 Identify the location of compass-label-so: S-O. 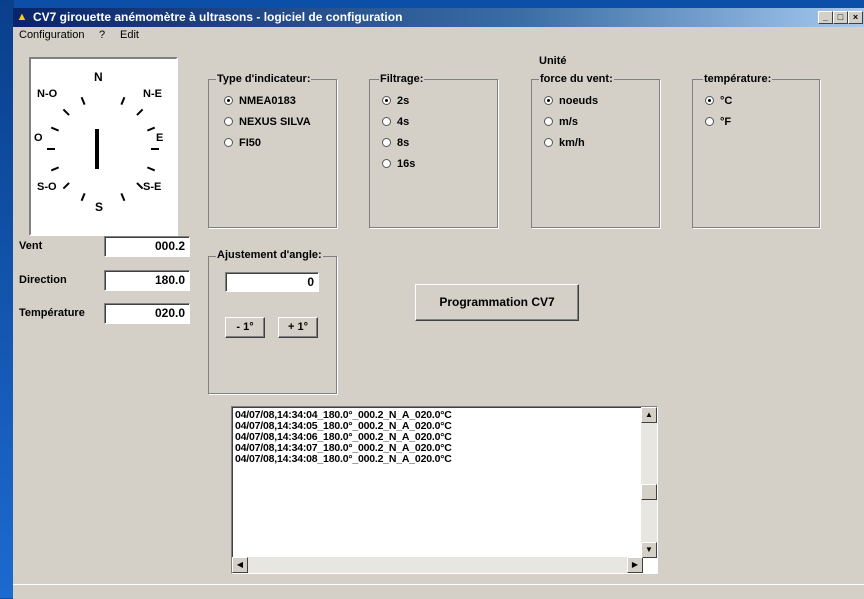
(47, 187).